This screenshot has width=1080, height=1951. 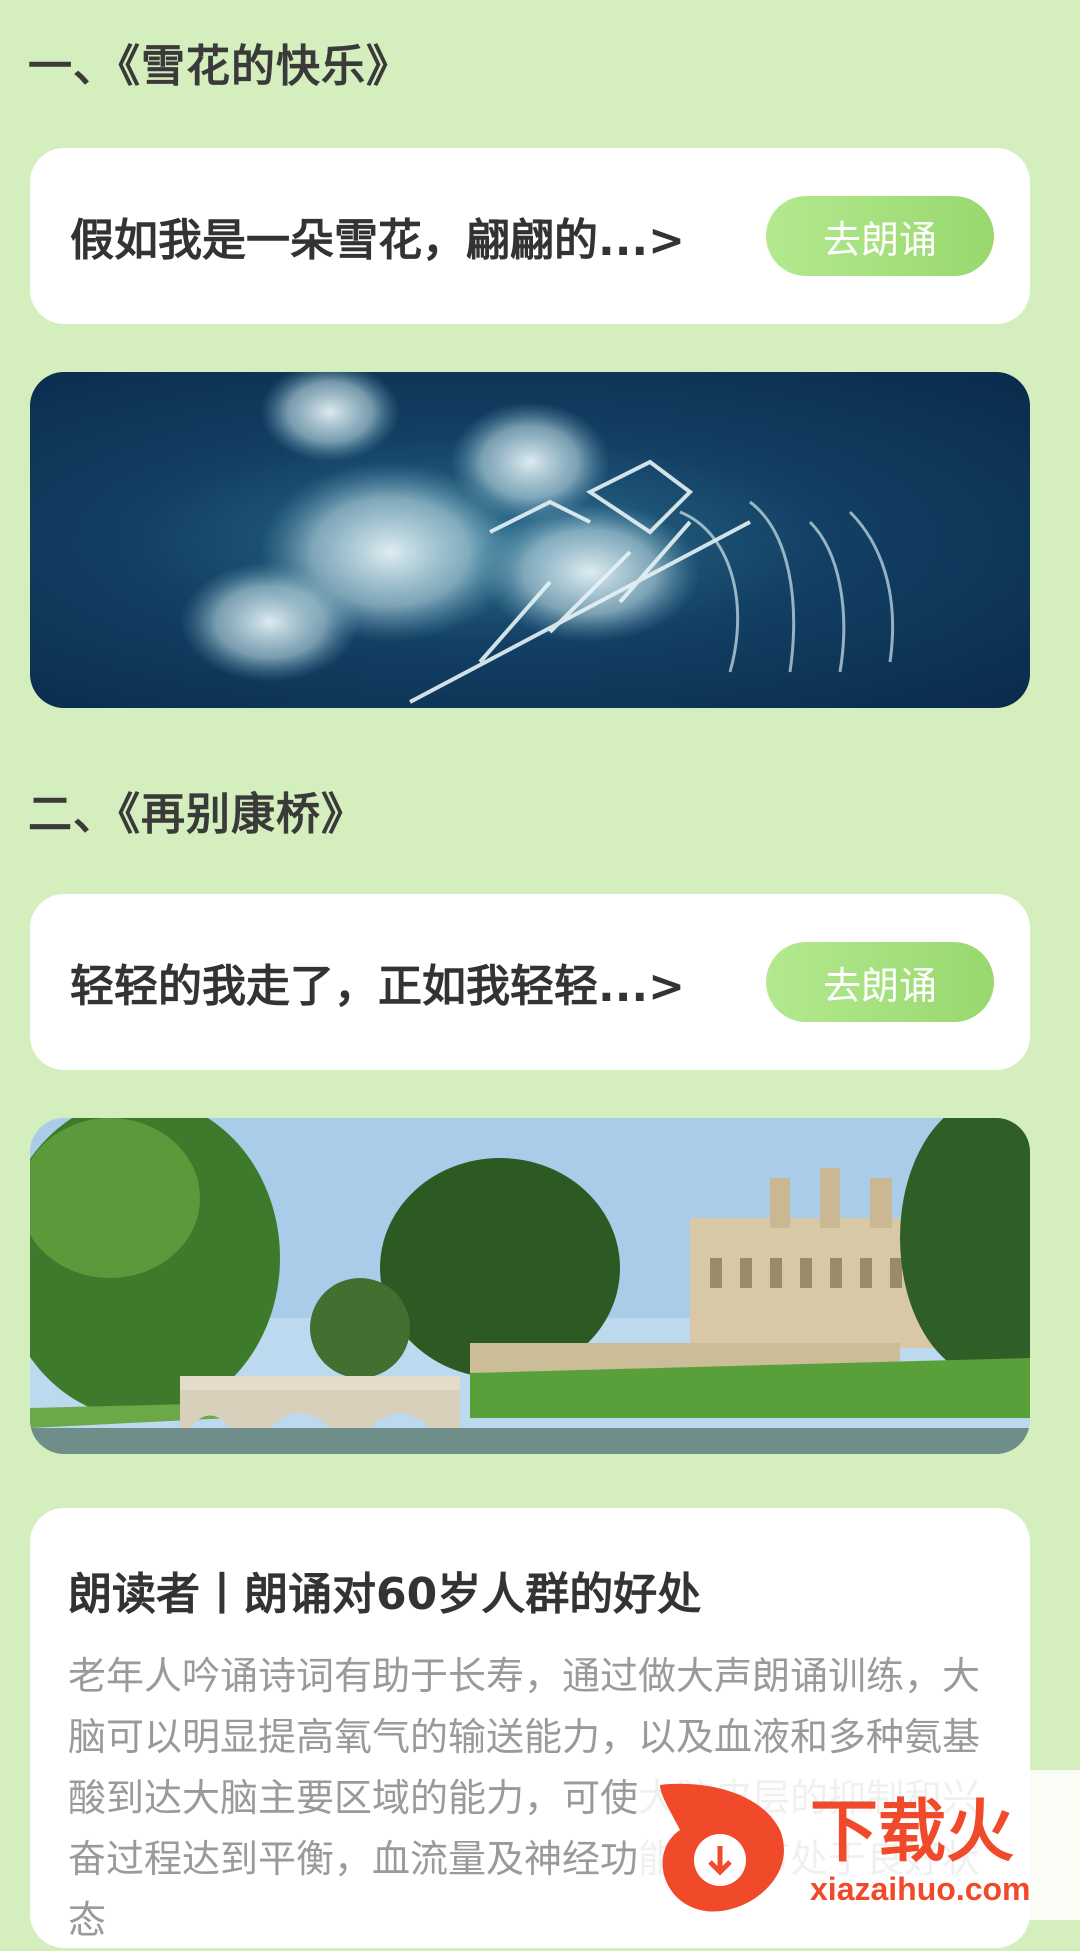 I want to click on poem-excerpt-1: 假如我是一朵雪花，翩翩的...>, so click(x=377, y=236).